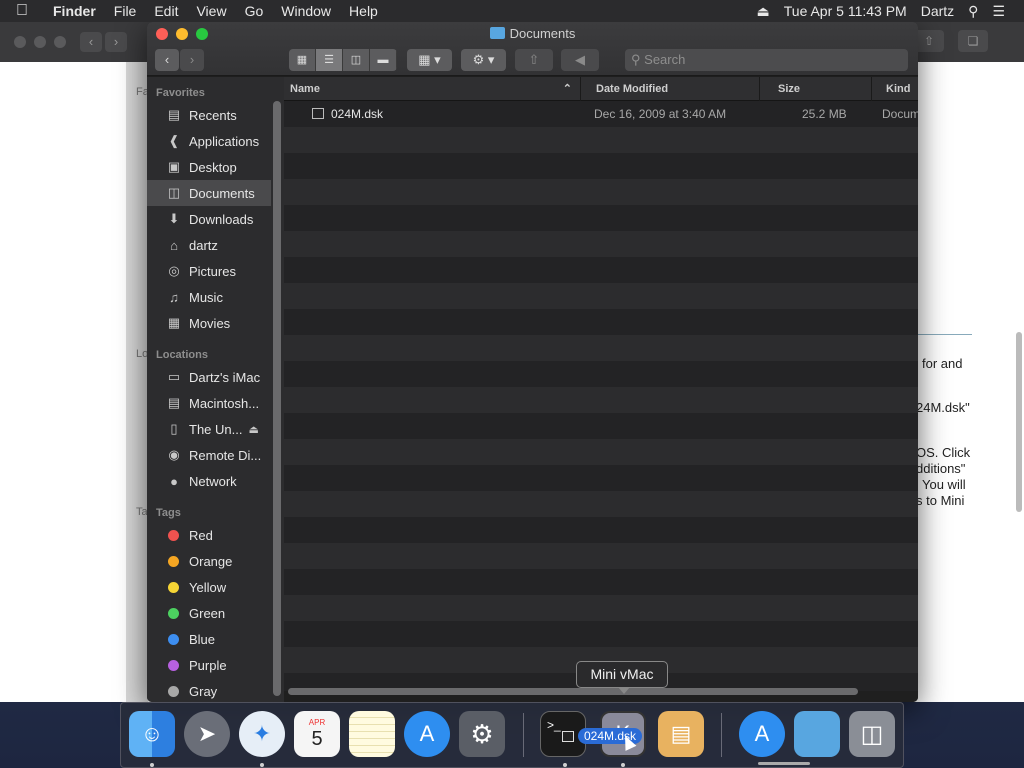  I want to click on menu-help: Help, so click(363, 11).